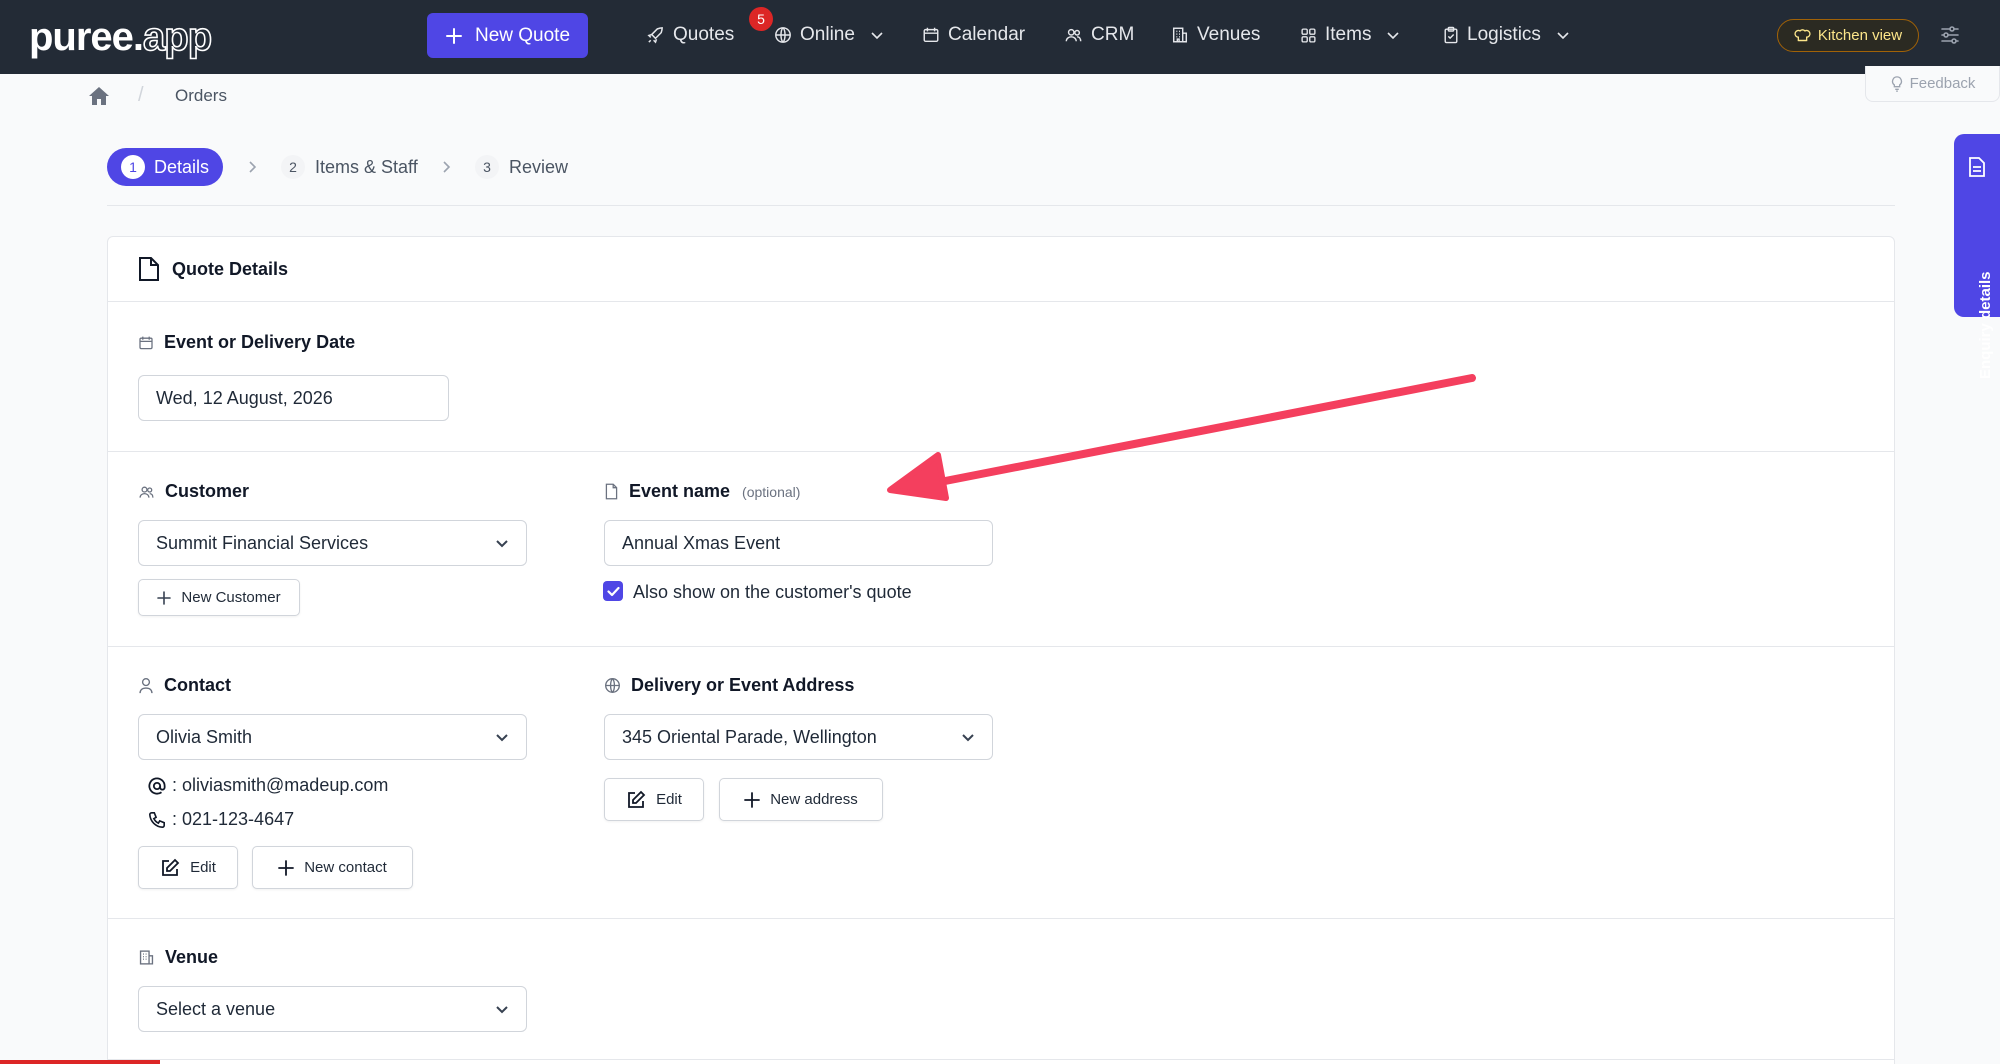 This screenshot has height=1064, width=2000. What do you see at coordinates (99, 96) in the screenshot?
I see `home-icon` at bounding box center [99, 96].